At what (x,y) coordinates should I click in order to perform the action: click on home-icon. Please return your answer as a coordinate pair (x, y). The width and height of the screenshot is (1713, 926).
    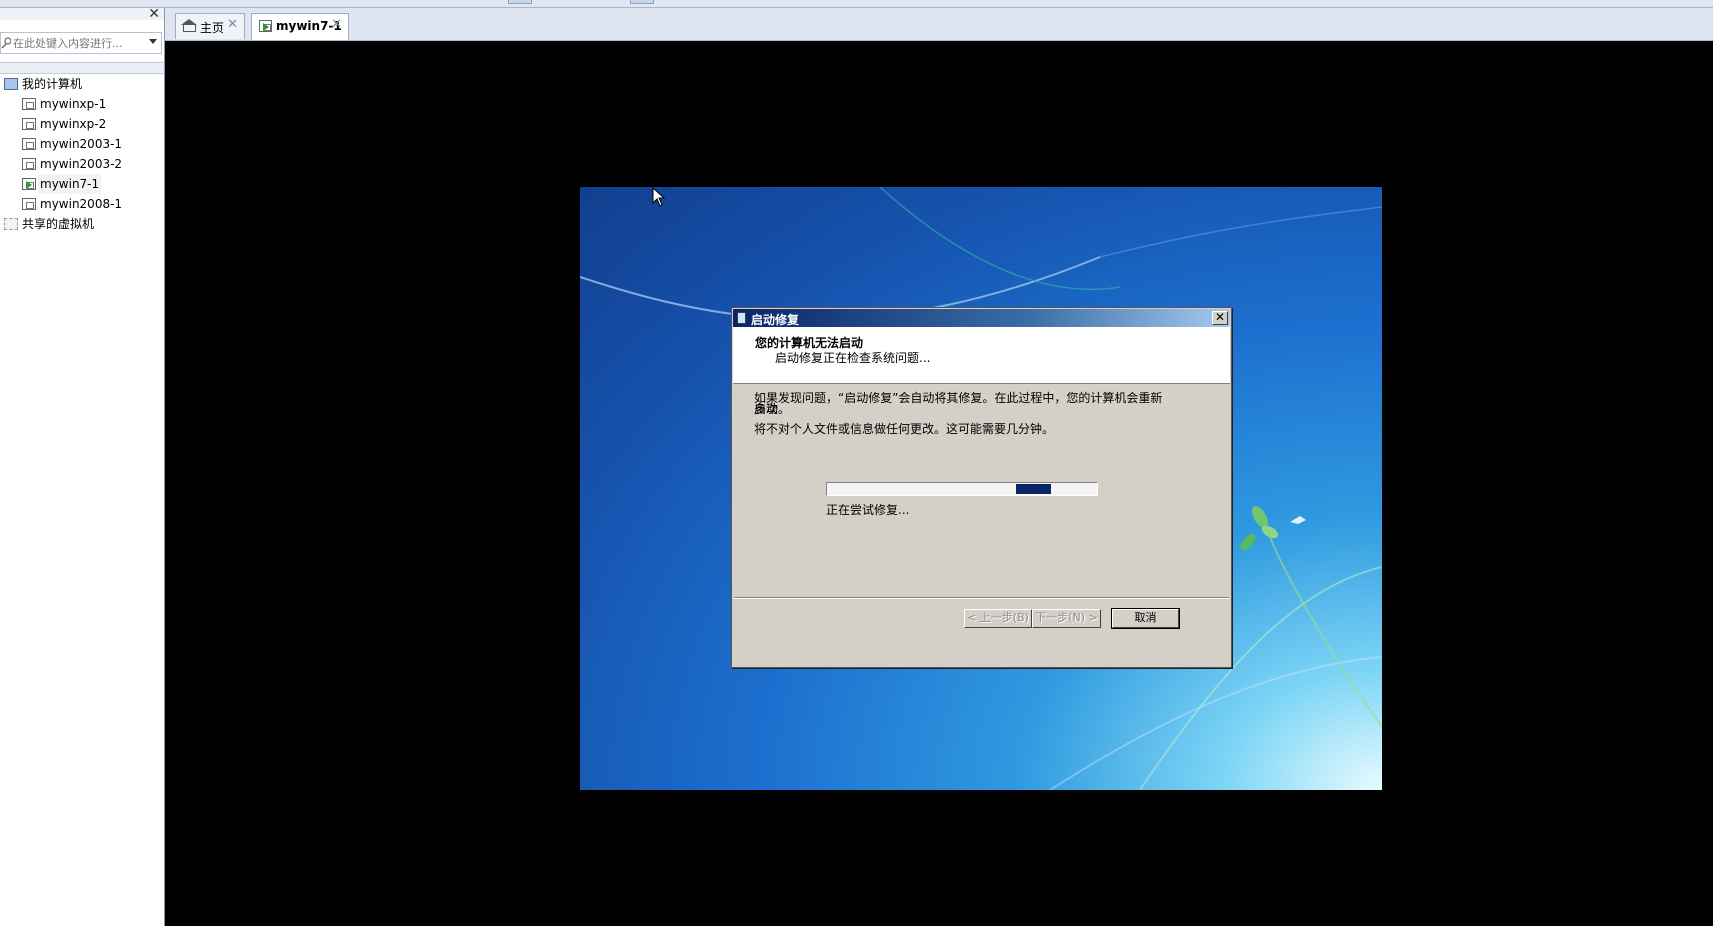
    Looking at the image, I should click on (189, 25).